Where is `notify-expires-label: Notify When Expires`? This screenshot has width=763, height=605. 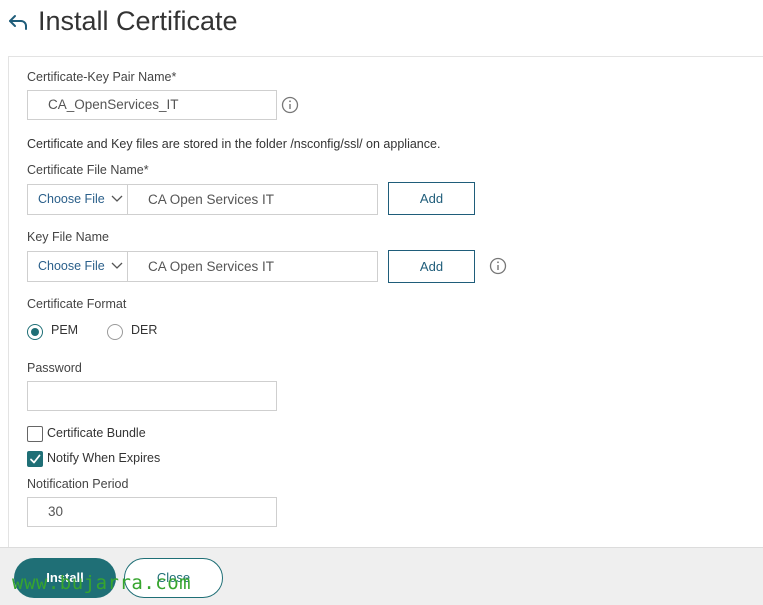 notify-expires-label: Notify When Expires is located at coordinates (104, 458).